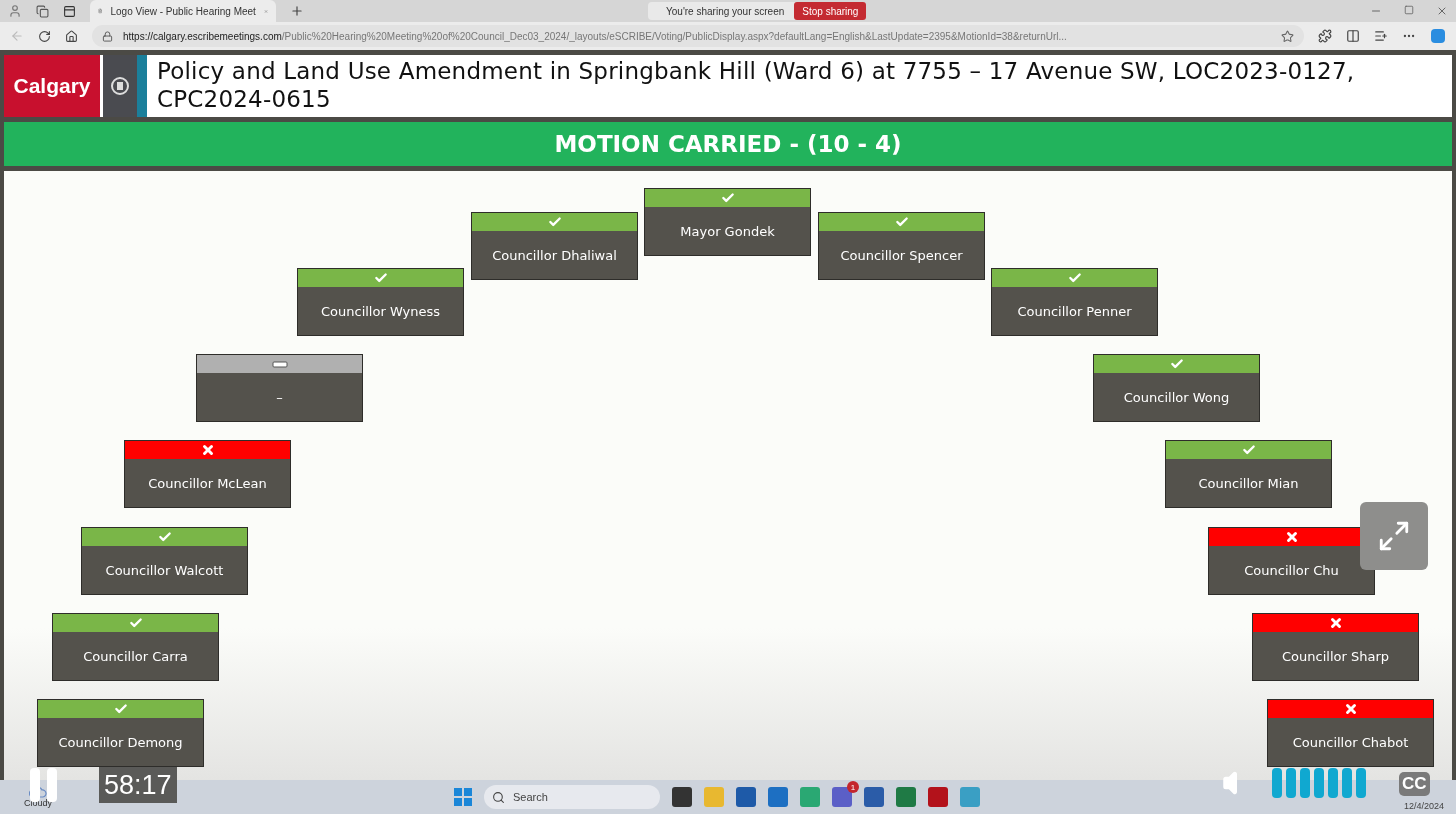 Image resolution: width=1456 pixels, height=814 pixels. What do you see at coordinates (725, 11) in the screenshot?
I see `sharing-message: You're sharing your screen` at bounding box center [725, 11].